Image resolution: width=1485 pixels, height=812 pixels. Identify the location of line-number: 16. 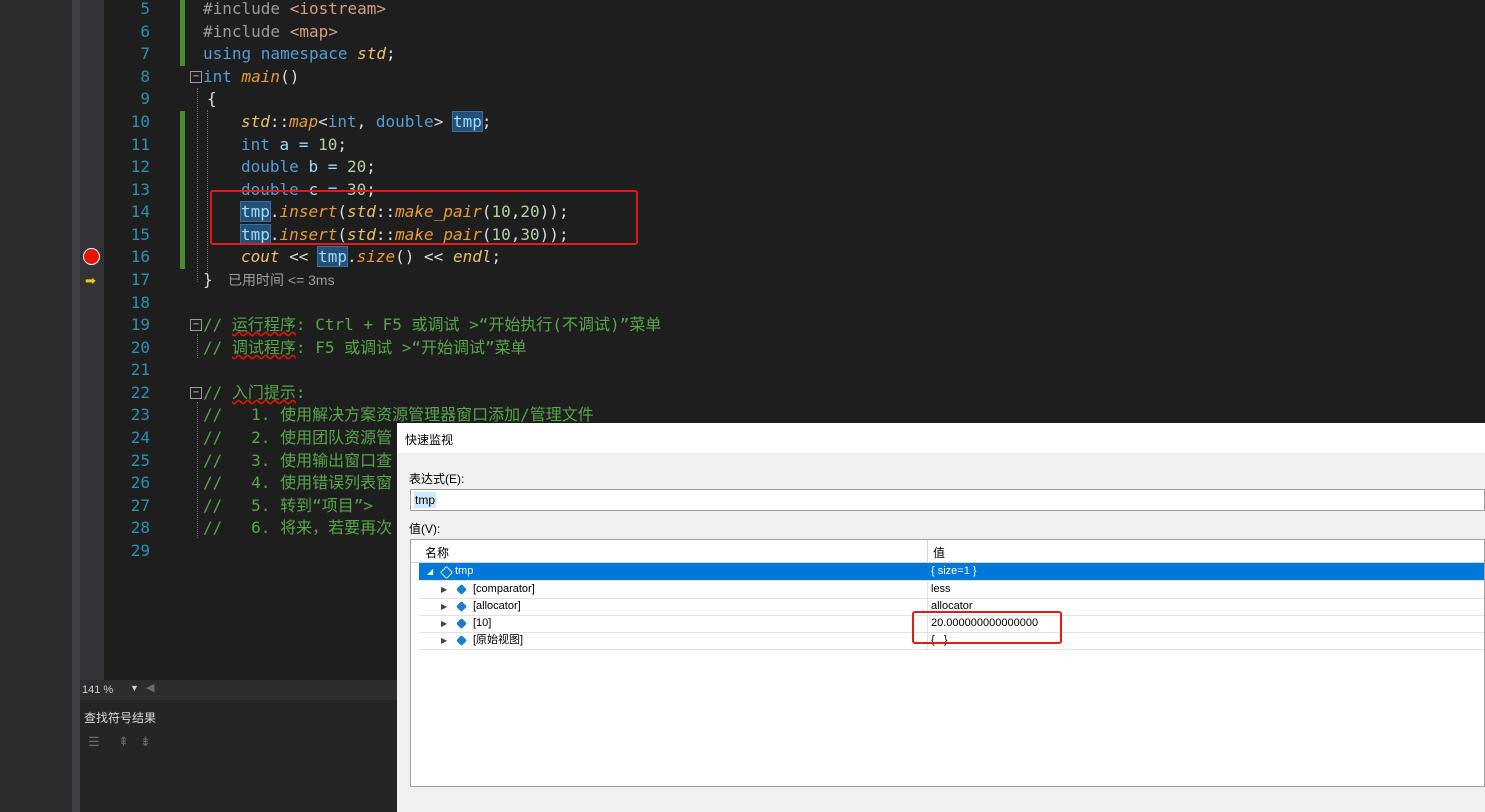
(140, 256).